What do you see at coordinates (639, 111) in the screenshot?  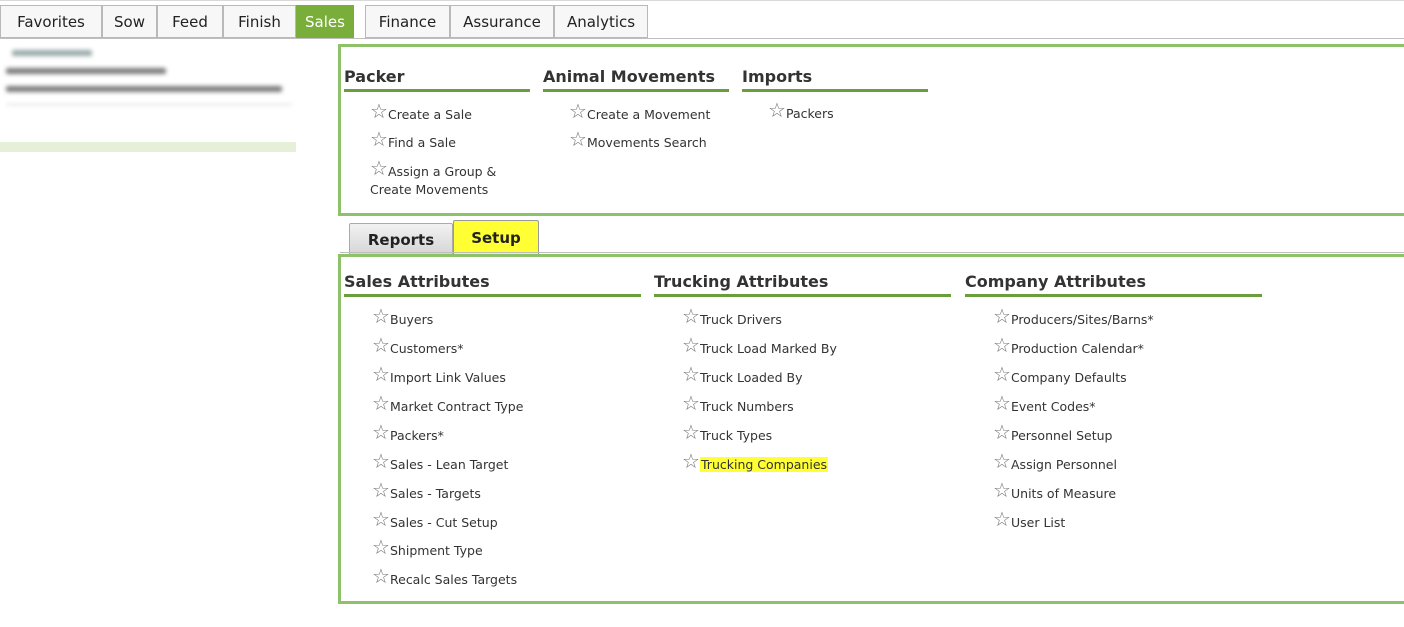 I see `create-a-movement-link: ☆ Create a Movement` at bounding box center [639, 111].